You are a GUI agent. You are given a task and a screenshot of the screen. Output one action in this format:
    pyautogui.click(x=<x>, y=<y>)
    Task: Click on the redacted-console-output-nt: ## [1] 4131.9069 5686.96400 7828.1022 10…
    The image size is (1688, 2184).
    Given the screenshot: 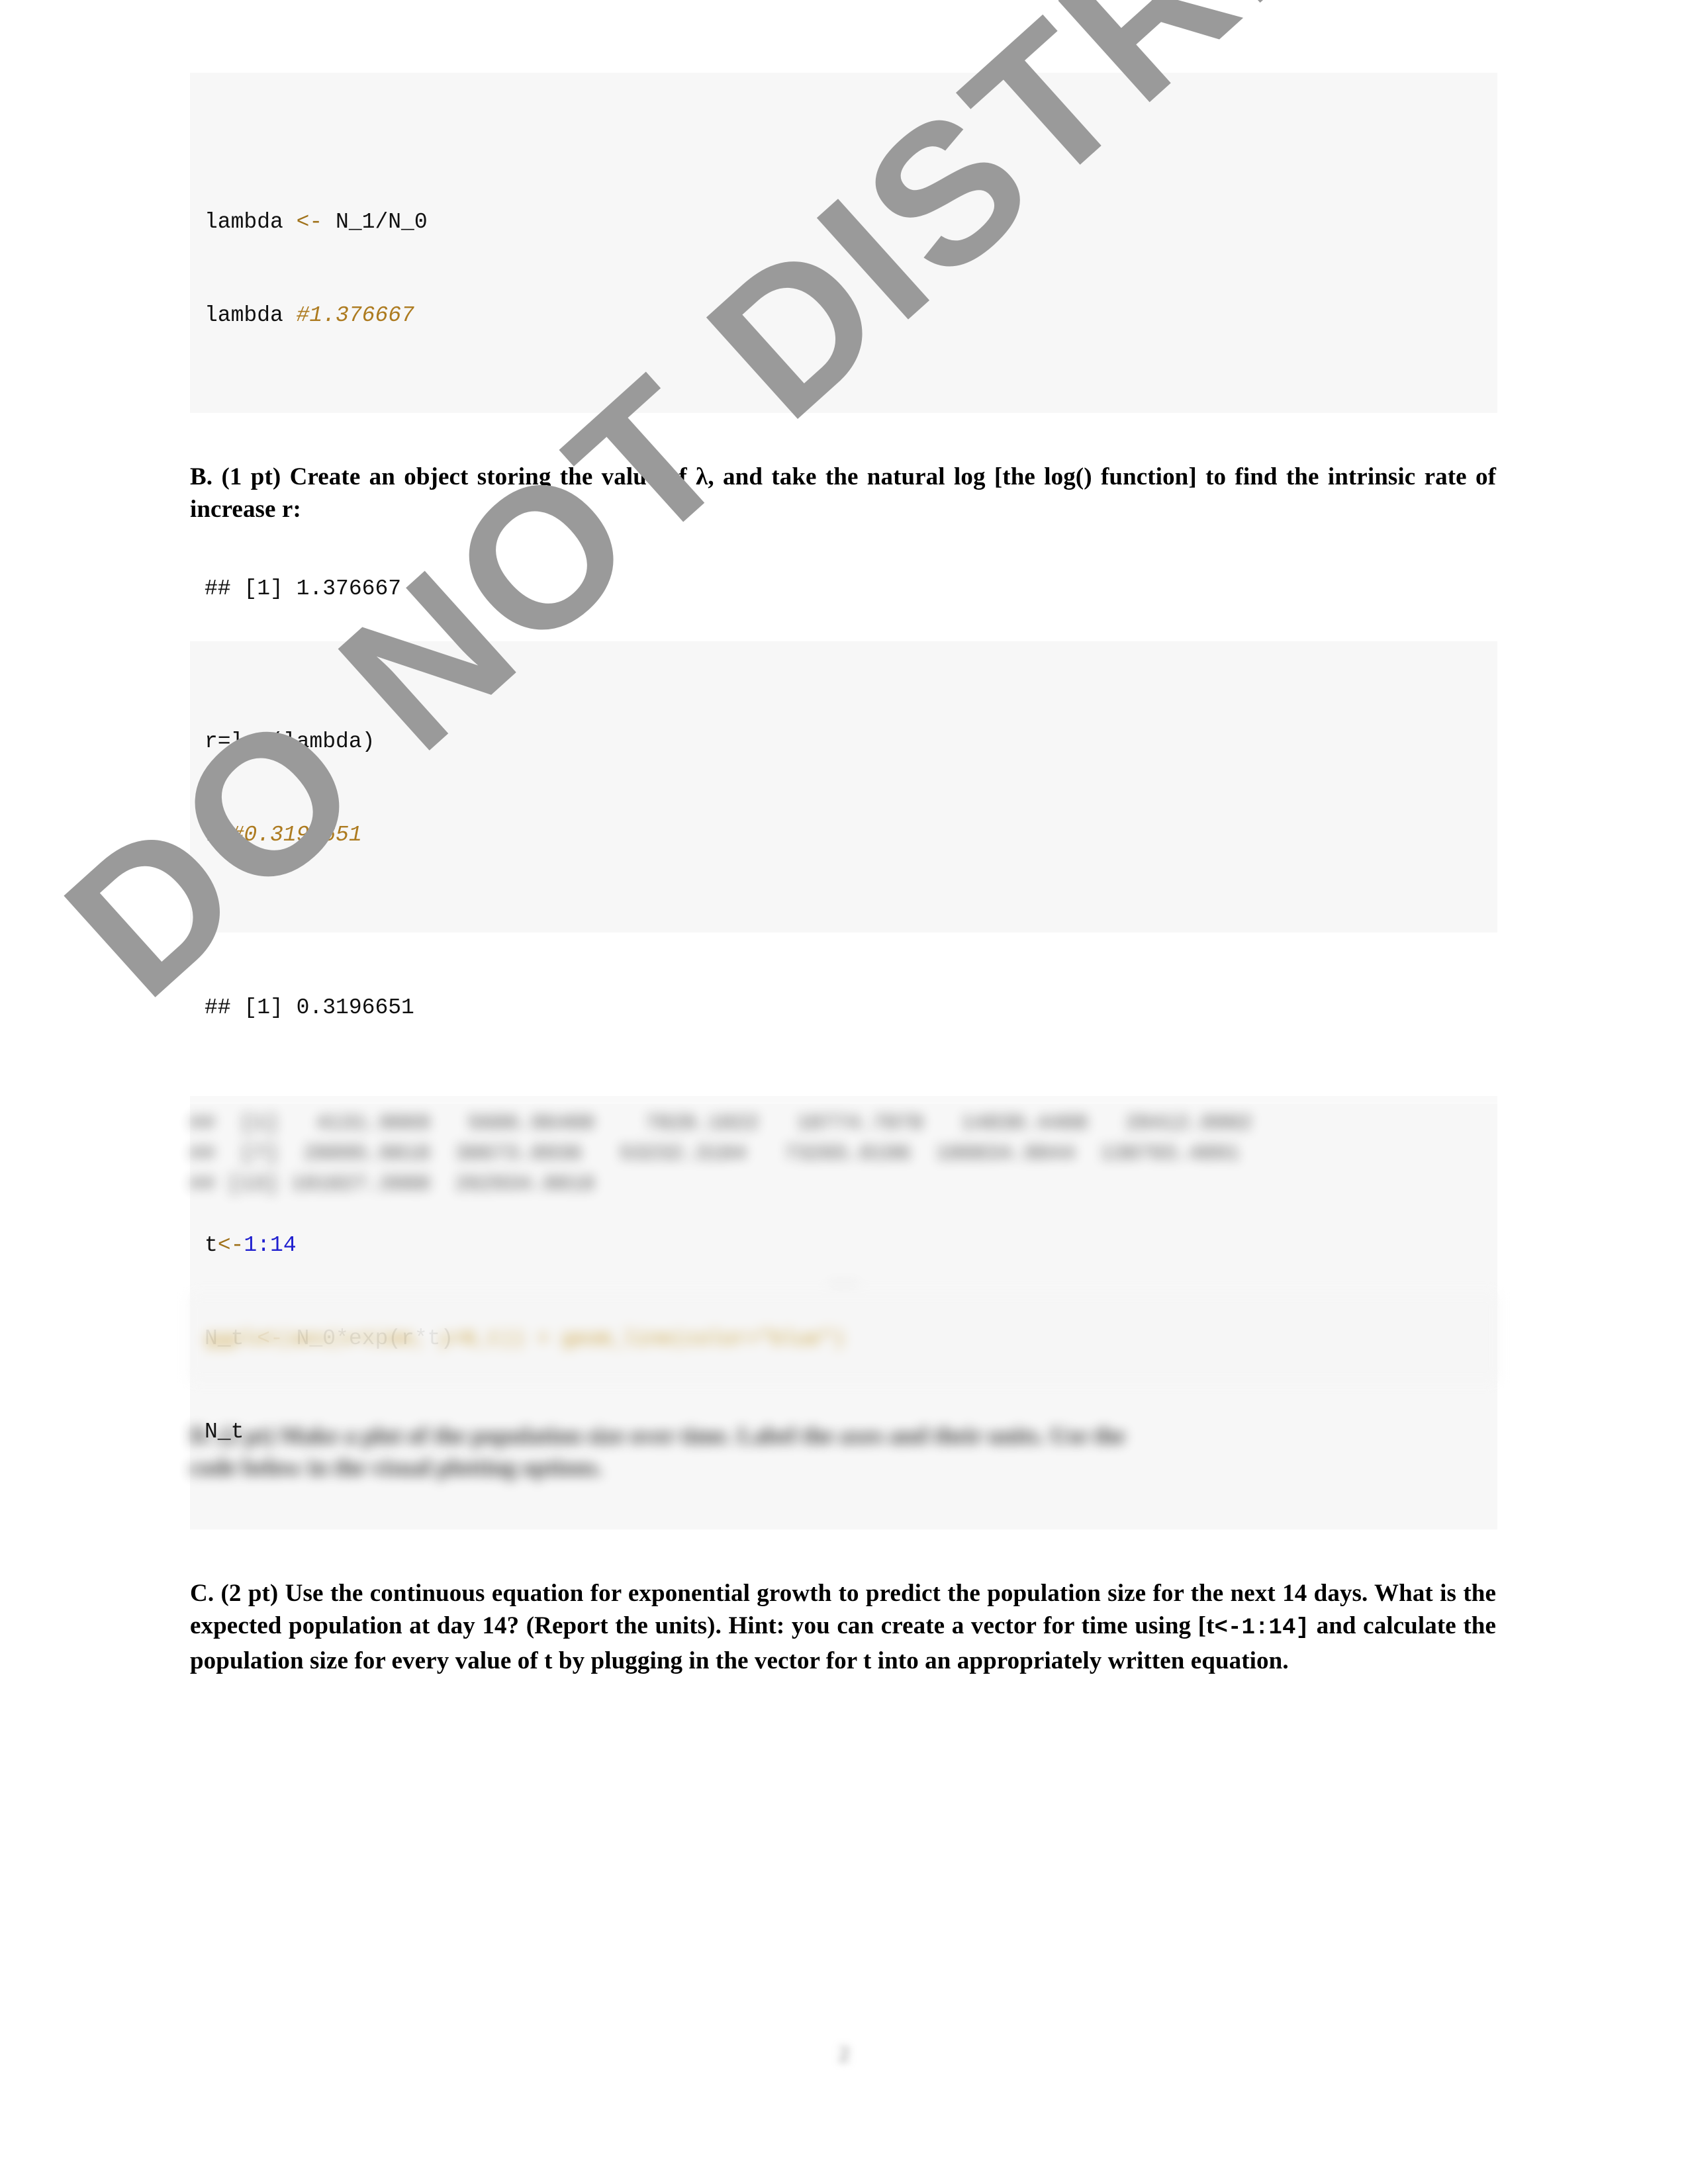 What is the action you would take?
    pyautogui.click(x=843, y=1154)
    